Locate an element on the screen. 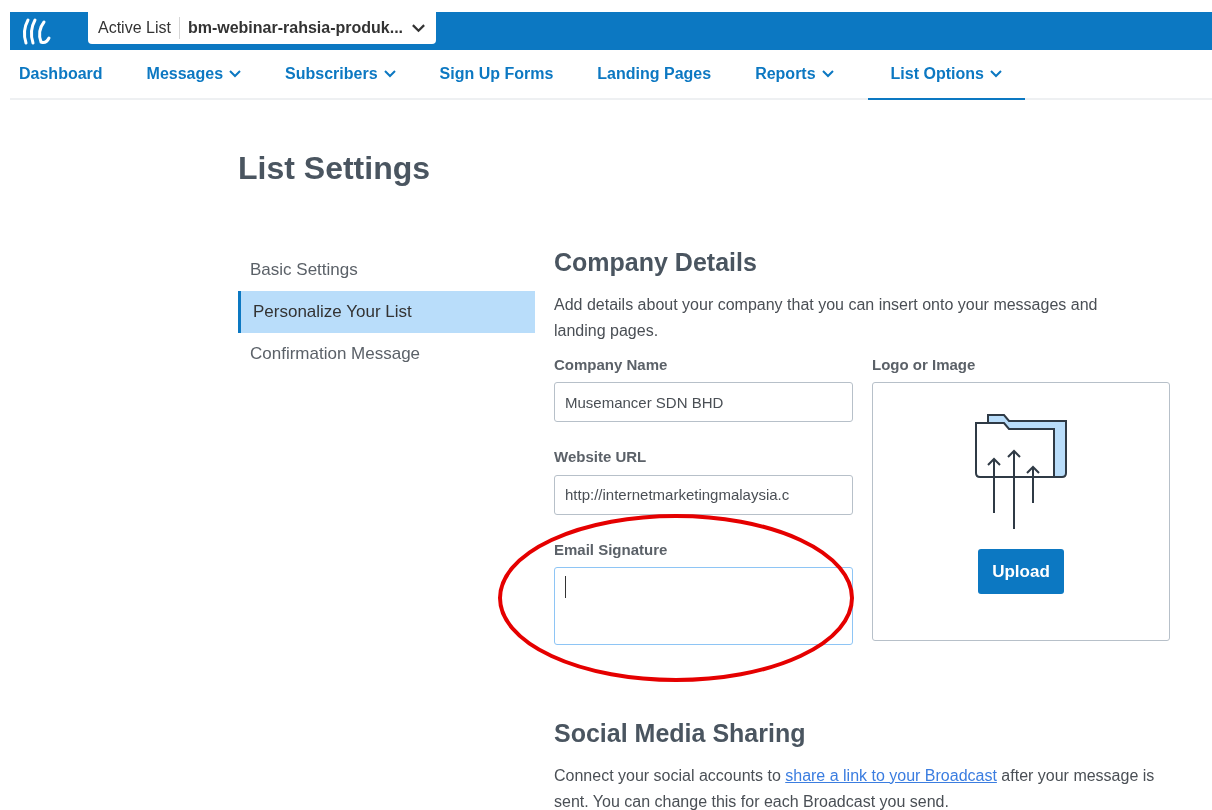 This screenshot has width=1212, height=810. list-label: Active List is located at coordinates (134, 28).